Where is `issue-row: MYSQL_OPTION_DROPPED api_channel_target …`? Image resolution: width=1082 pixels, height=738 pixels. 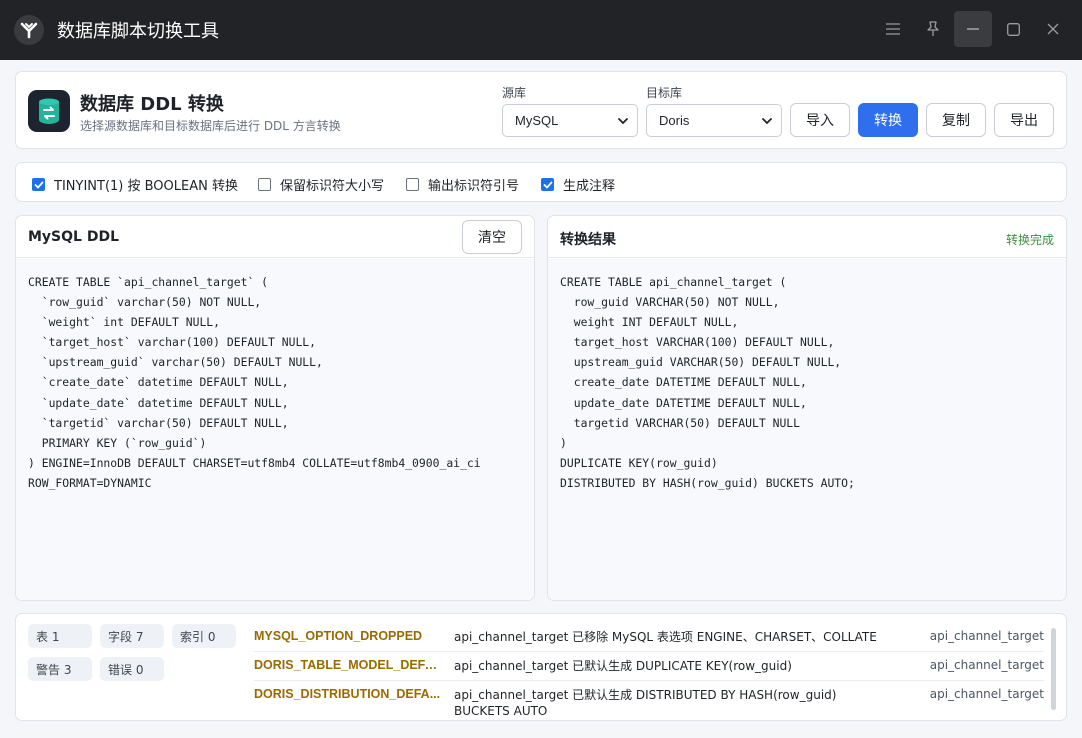
issue-row: MYSQL_OPTION_DROPPED api_channel_target … is located at coordinates (649, 637).